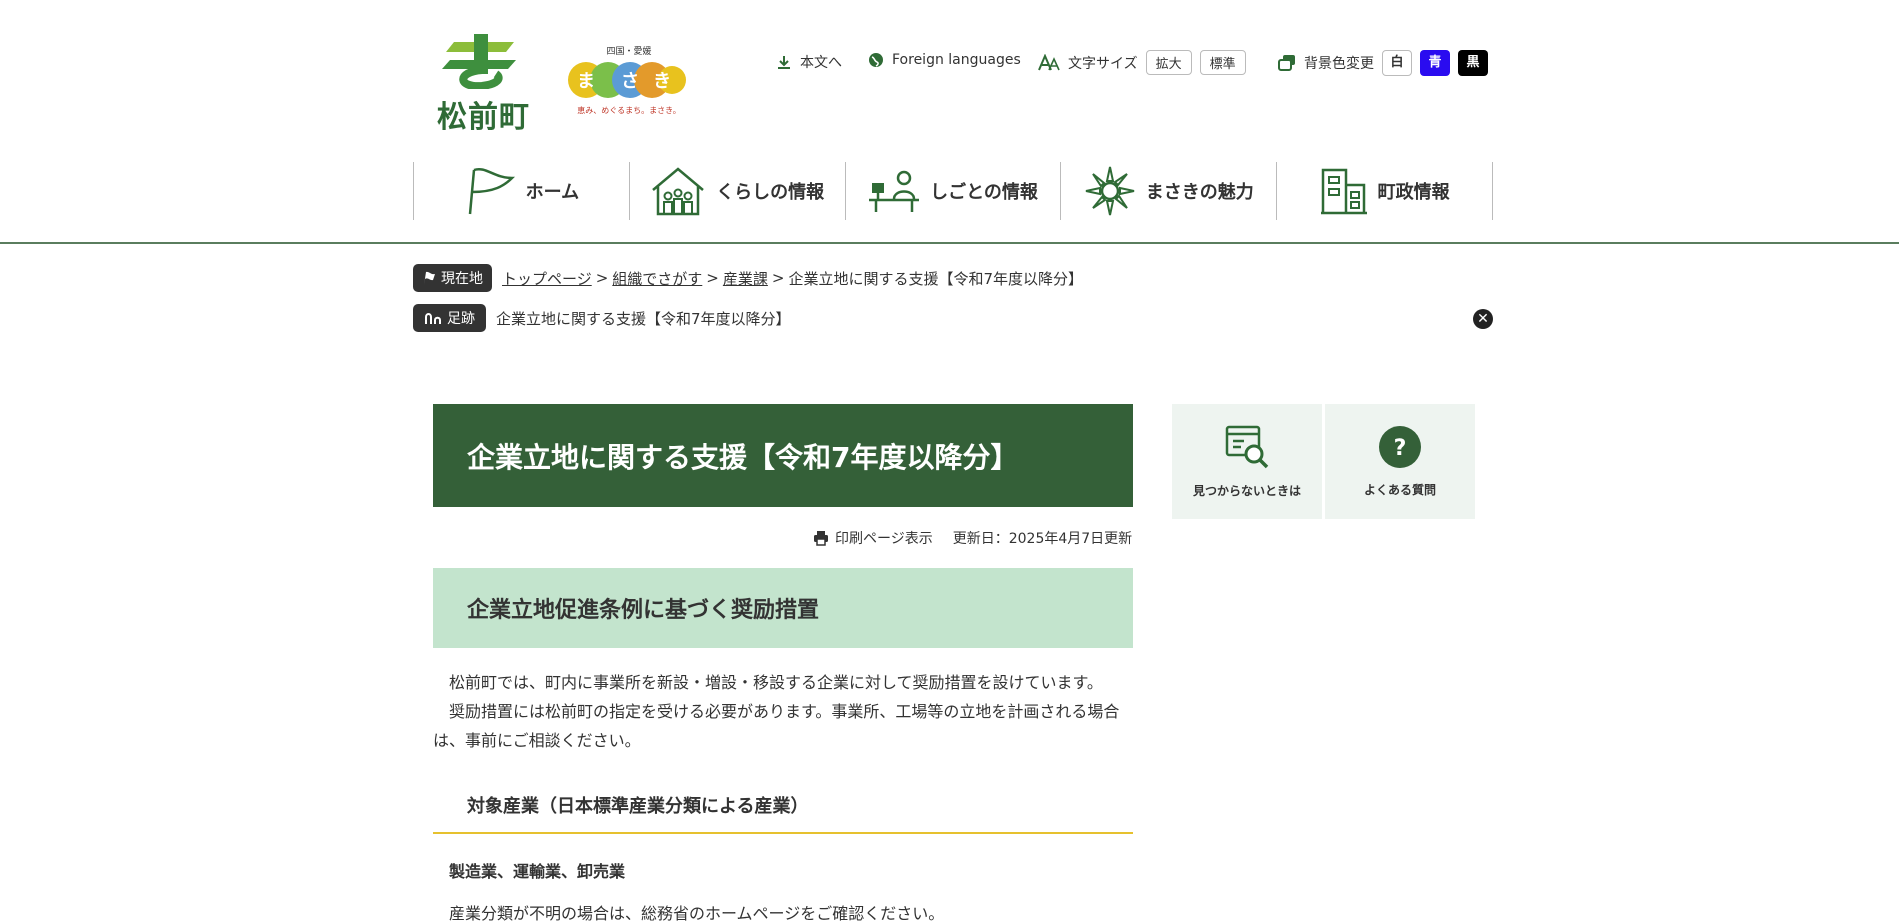 This screenshot has width=1899, height=924. Describe the element at coordinates (1413, 192) in the screenshot. I see `nav-government-label: 町政情報` at that location.